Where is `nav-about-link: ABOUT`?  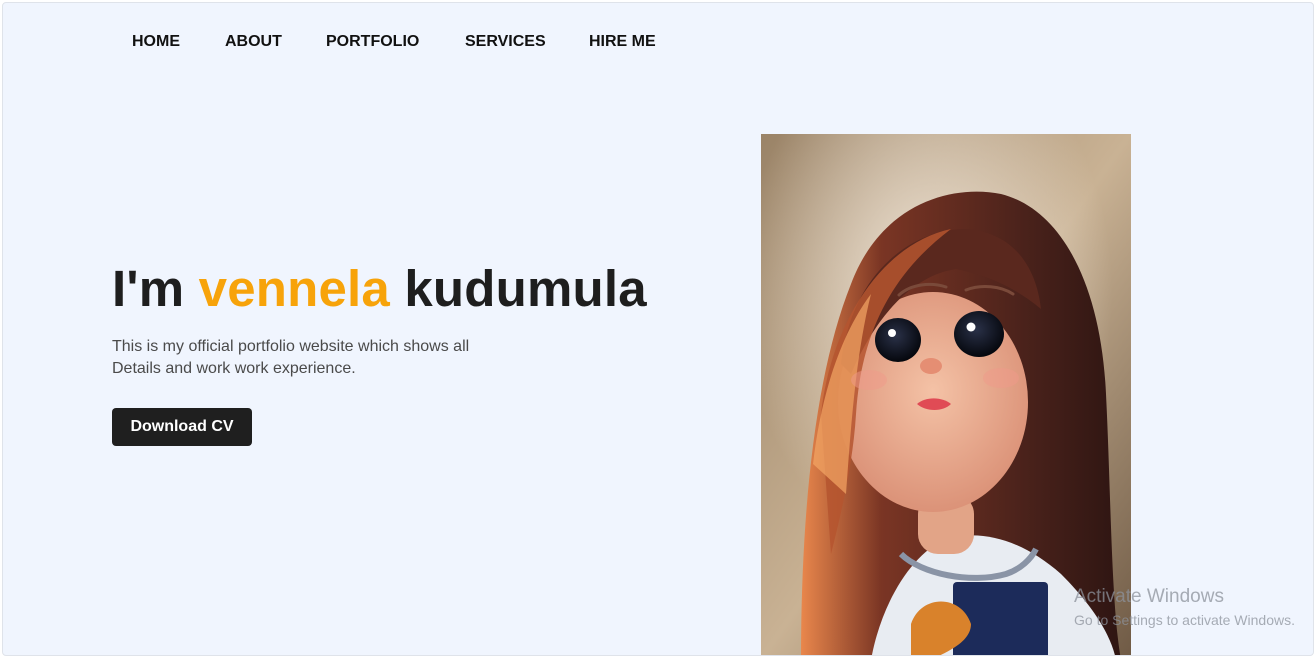 nav-about-link: ABOUT is located at coordinates (253, 42).